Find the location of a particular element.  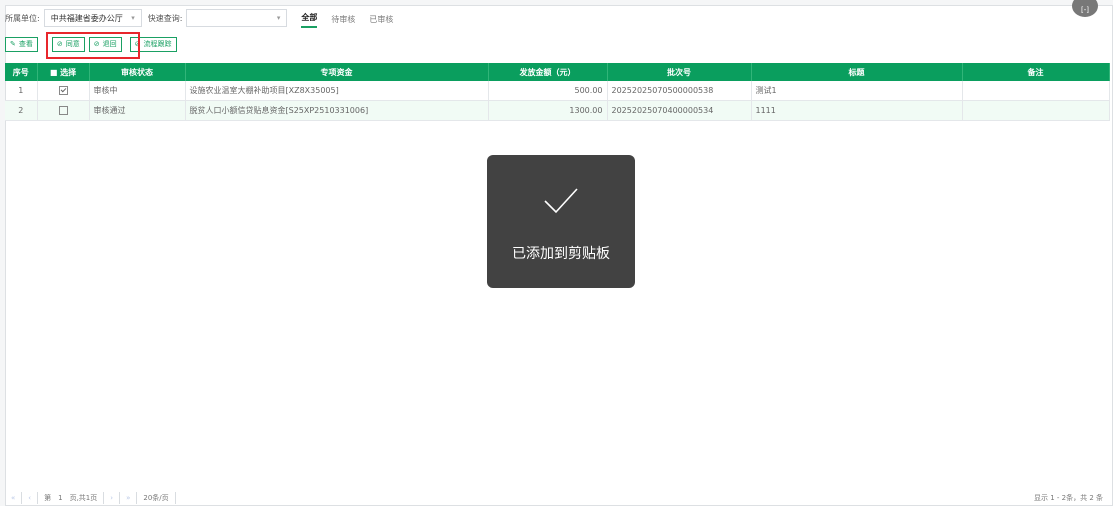

prev-page-button: ‹ is located at coordinates (30, 498).